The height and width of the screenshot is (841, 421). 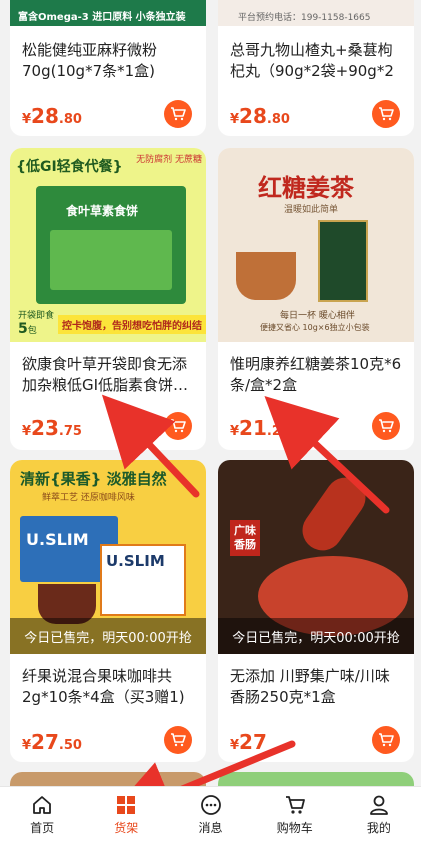 What do you see at coordinates (316, 374) in the screenshot?
I see `product-title: 惟明康养红糖姜茶10克*6条/盒*2盒` at bounding box center [316, 374].